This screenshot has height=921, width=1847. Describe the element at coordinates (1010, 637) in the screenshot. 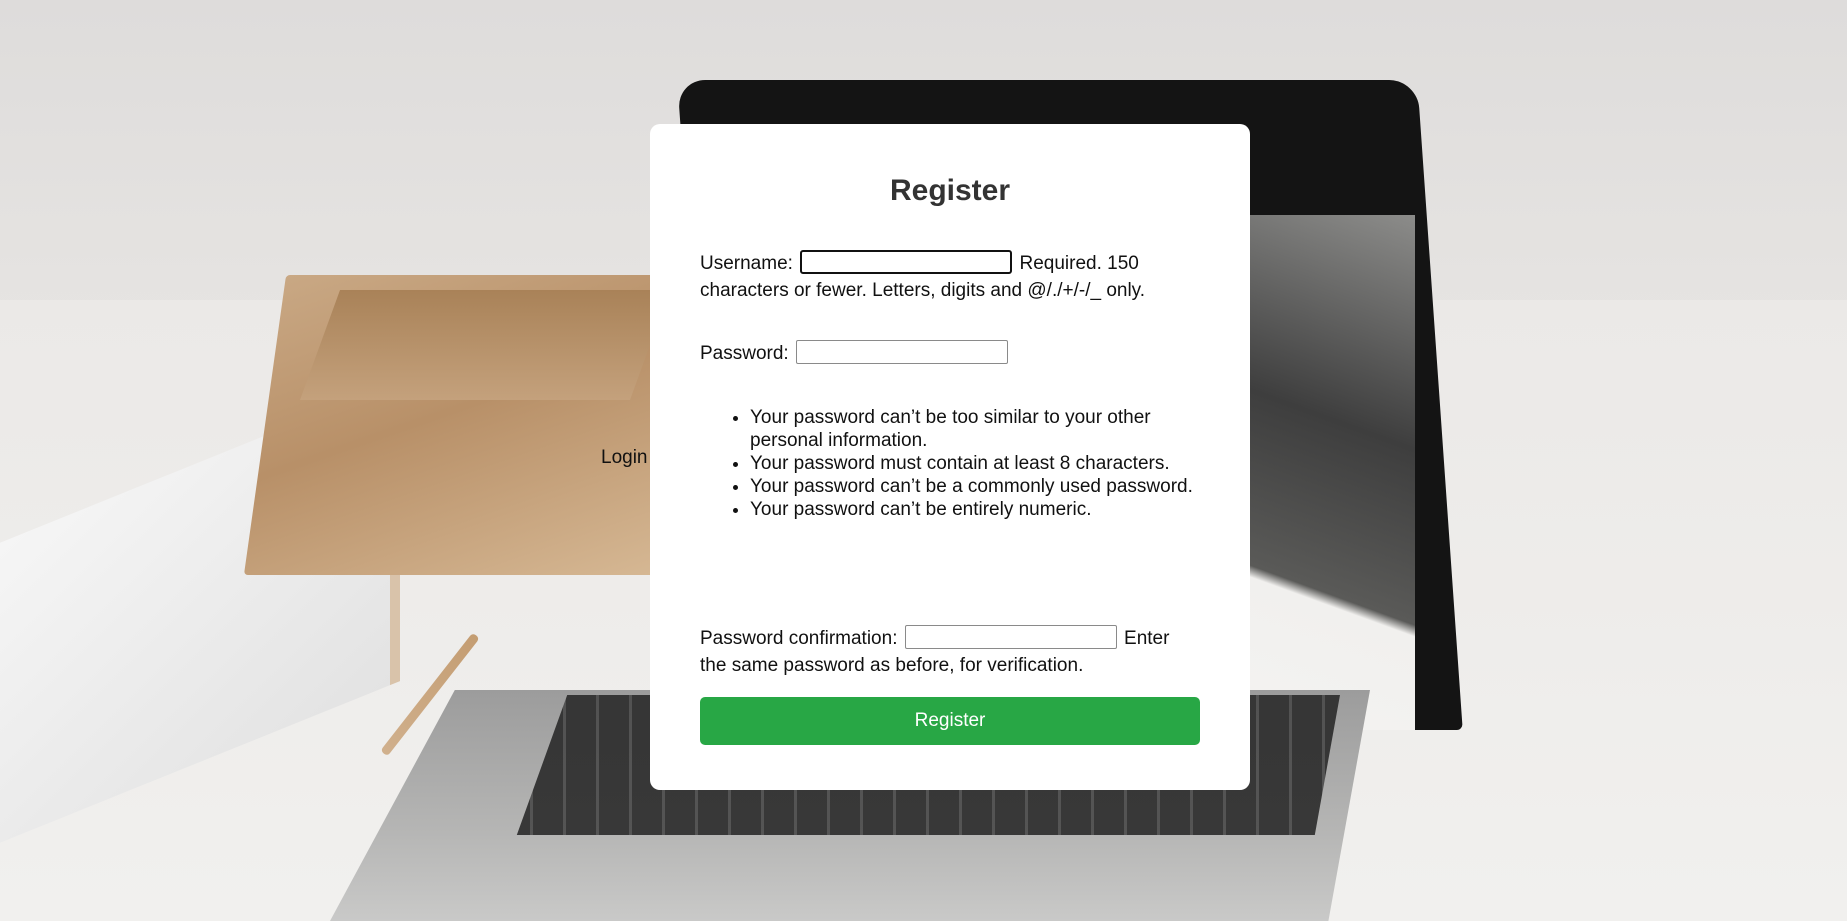

I see `password-confirmation-input` at that location.